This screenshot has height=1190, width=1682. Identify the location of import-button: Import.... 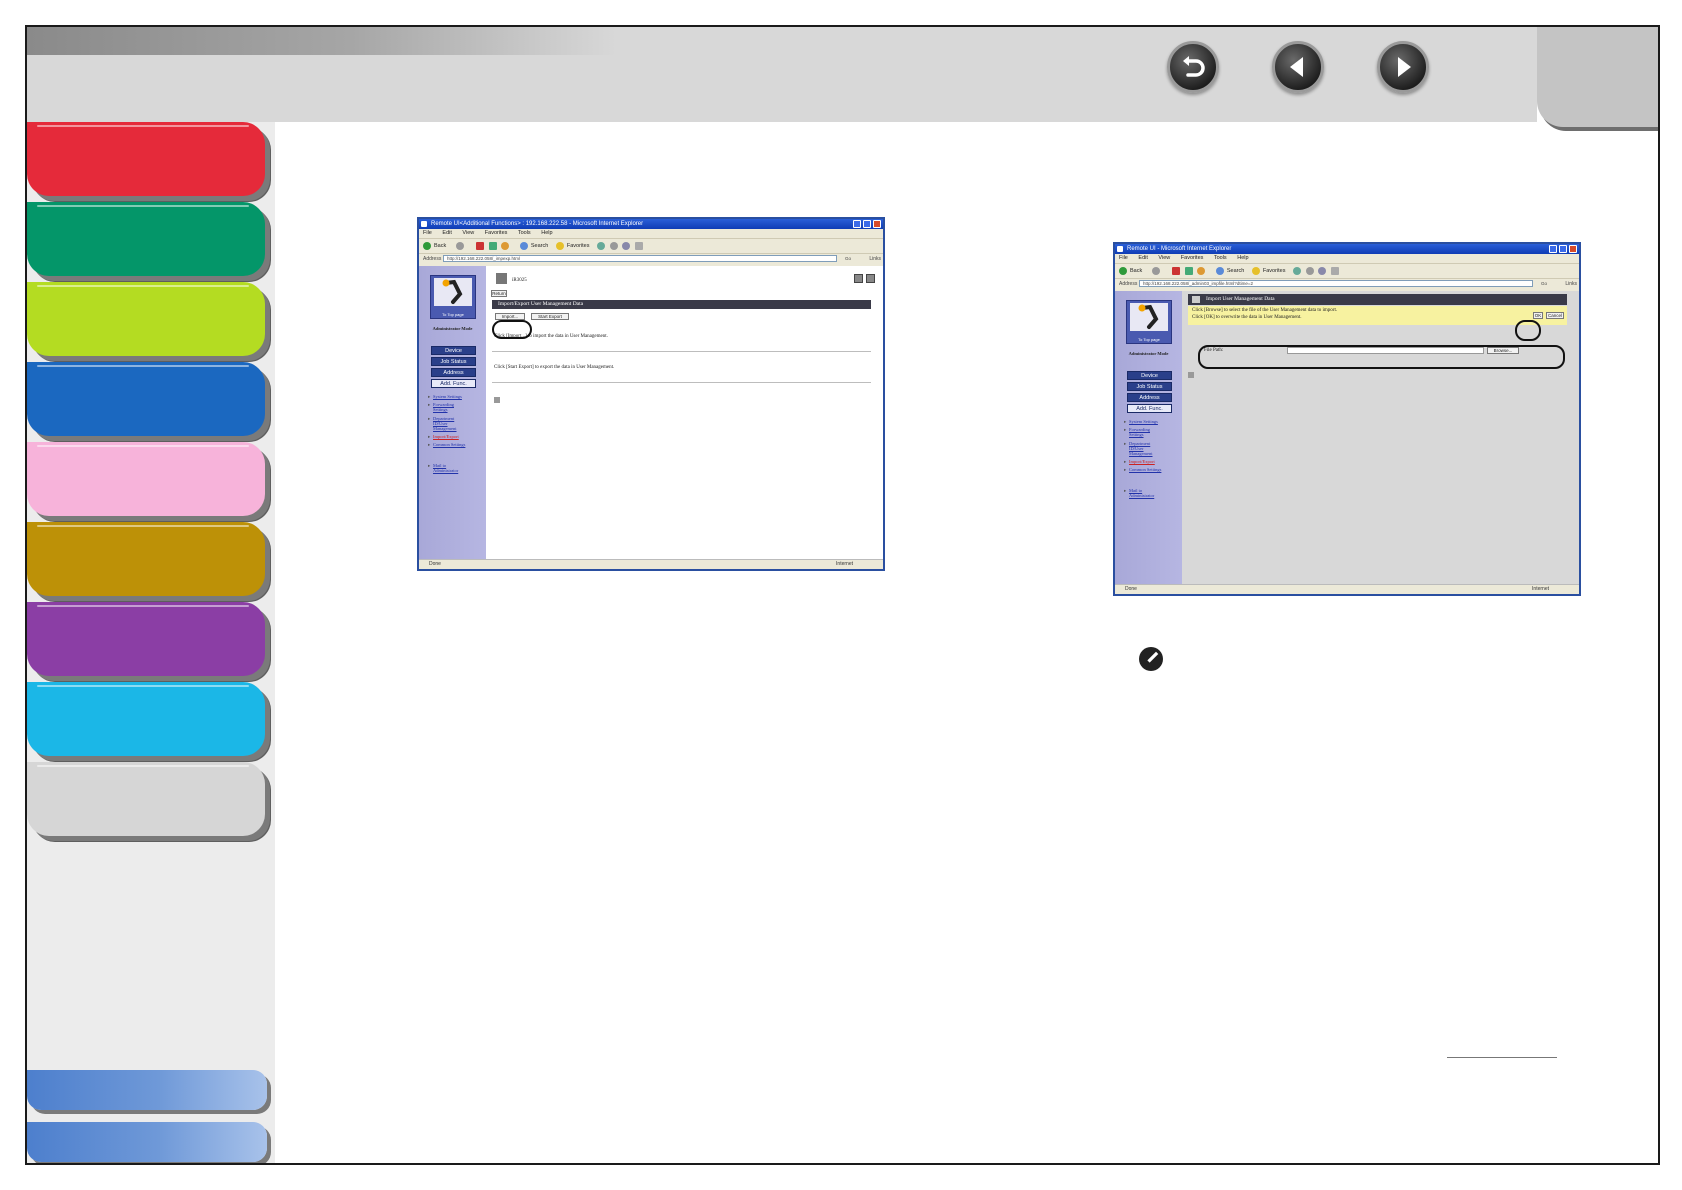
(510, 316).